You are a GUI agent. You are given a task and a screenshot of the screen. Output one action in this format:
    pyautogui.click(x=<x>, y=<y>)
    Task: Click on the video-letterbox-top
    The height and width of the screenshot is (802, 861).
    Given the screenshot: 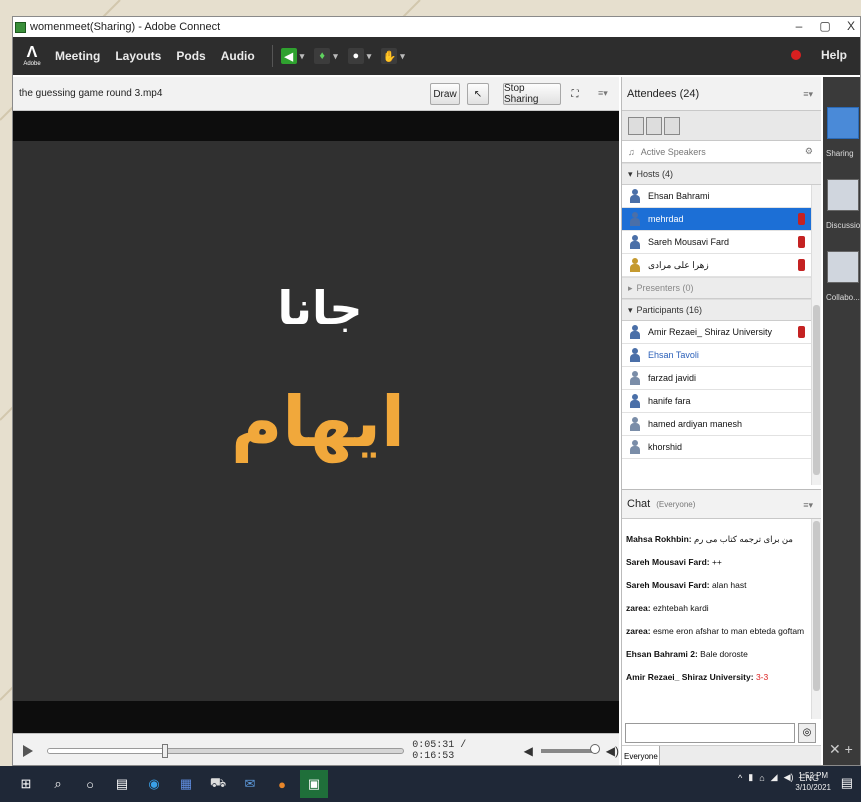 What is the action you would take?
    pyautogui.click(x=316, y=126)
    